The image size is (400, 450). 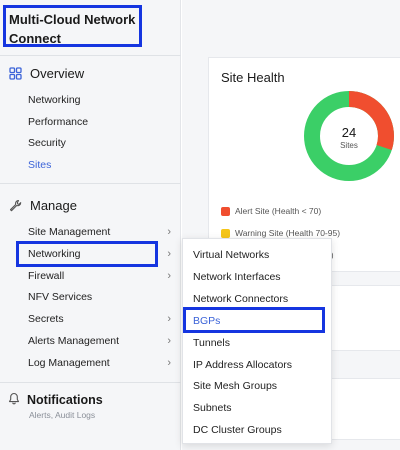 I want to click on submenu-item-network-interfaces: Network Interfaces, so click(x=237, y=277).